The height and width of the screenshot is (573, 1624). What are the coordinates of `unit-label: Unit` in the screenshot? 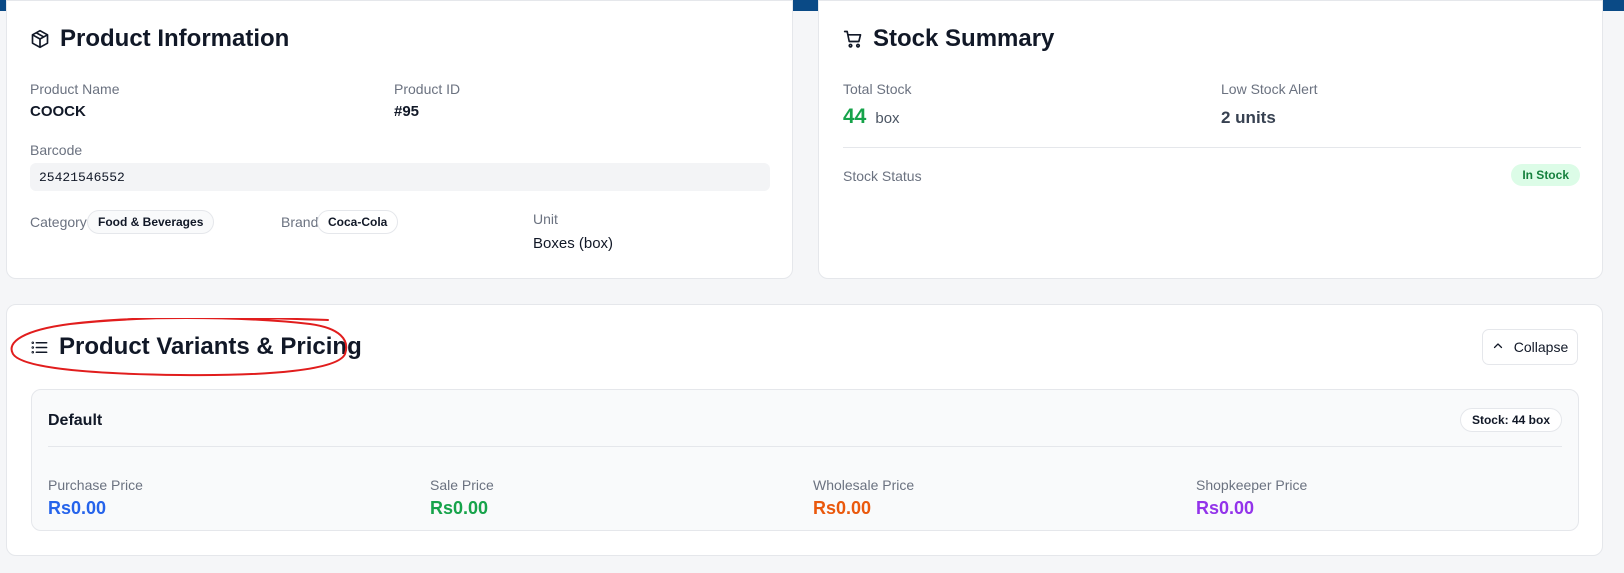 It's located at (545, 219).